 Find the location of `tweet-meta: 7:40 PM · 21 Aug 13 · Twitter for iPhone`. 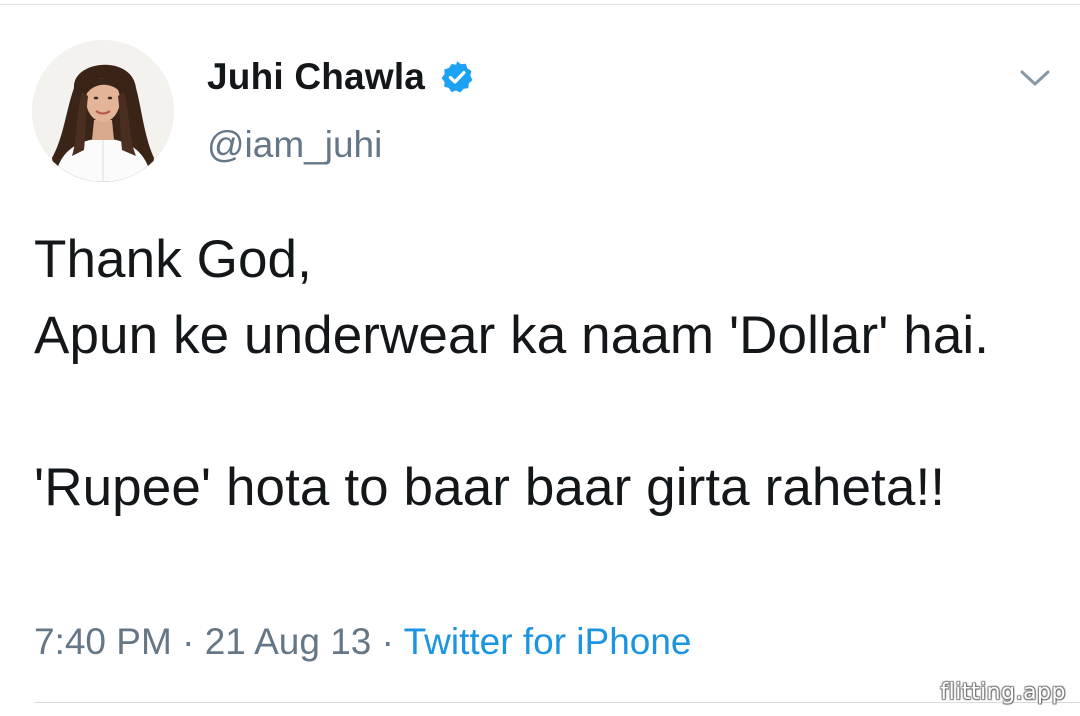

tweet-meta: 7:40 PM · 21 Aug 13 · Twitter for iPhone is located at coordinates (363, 642).